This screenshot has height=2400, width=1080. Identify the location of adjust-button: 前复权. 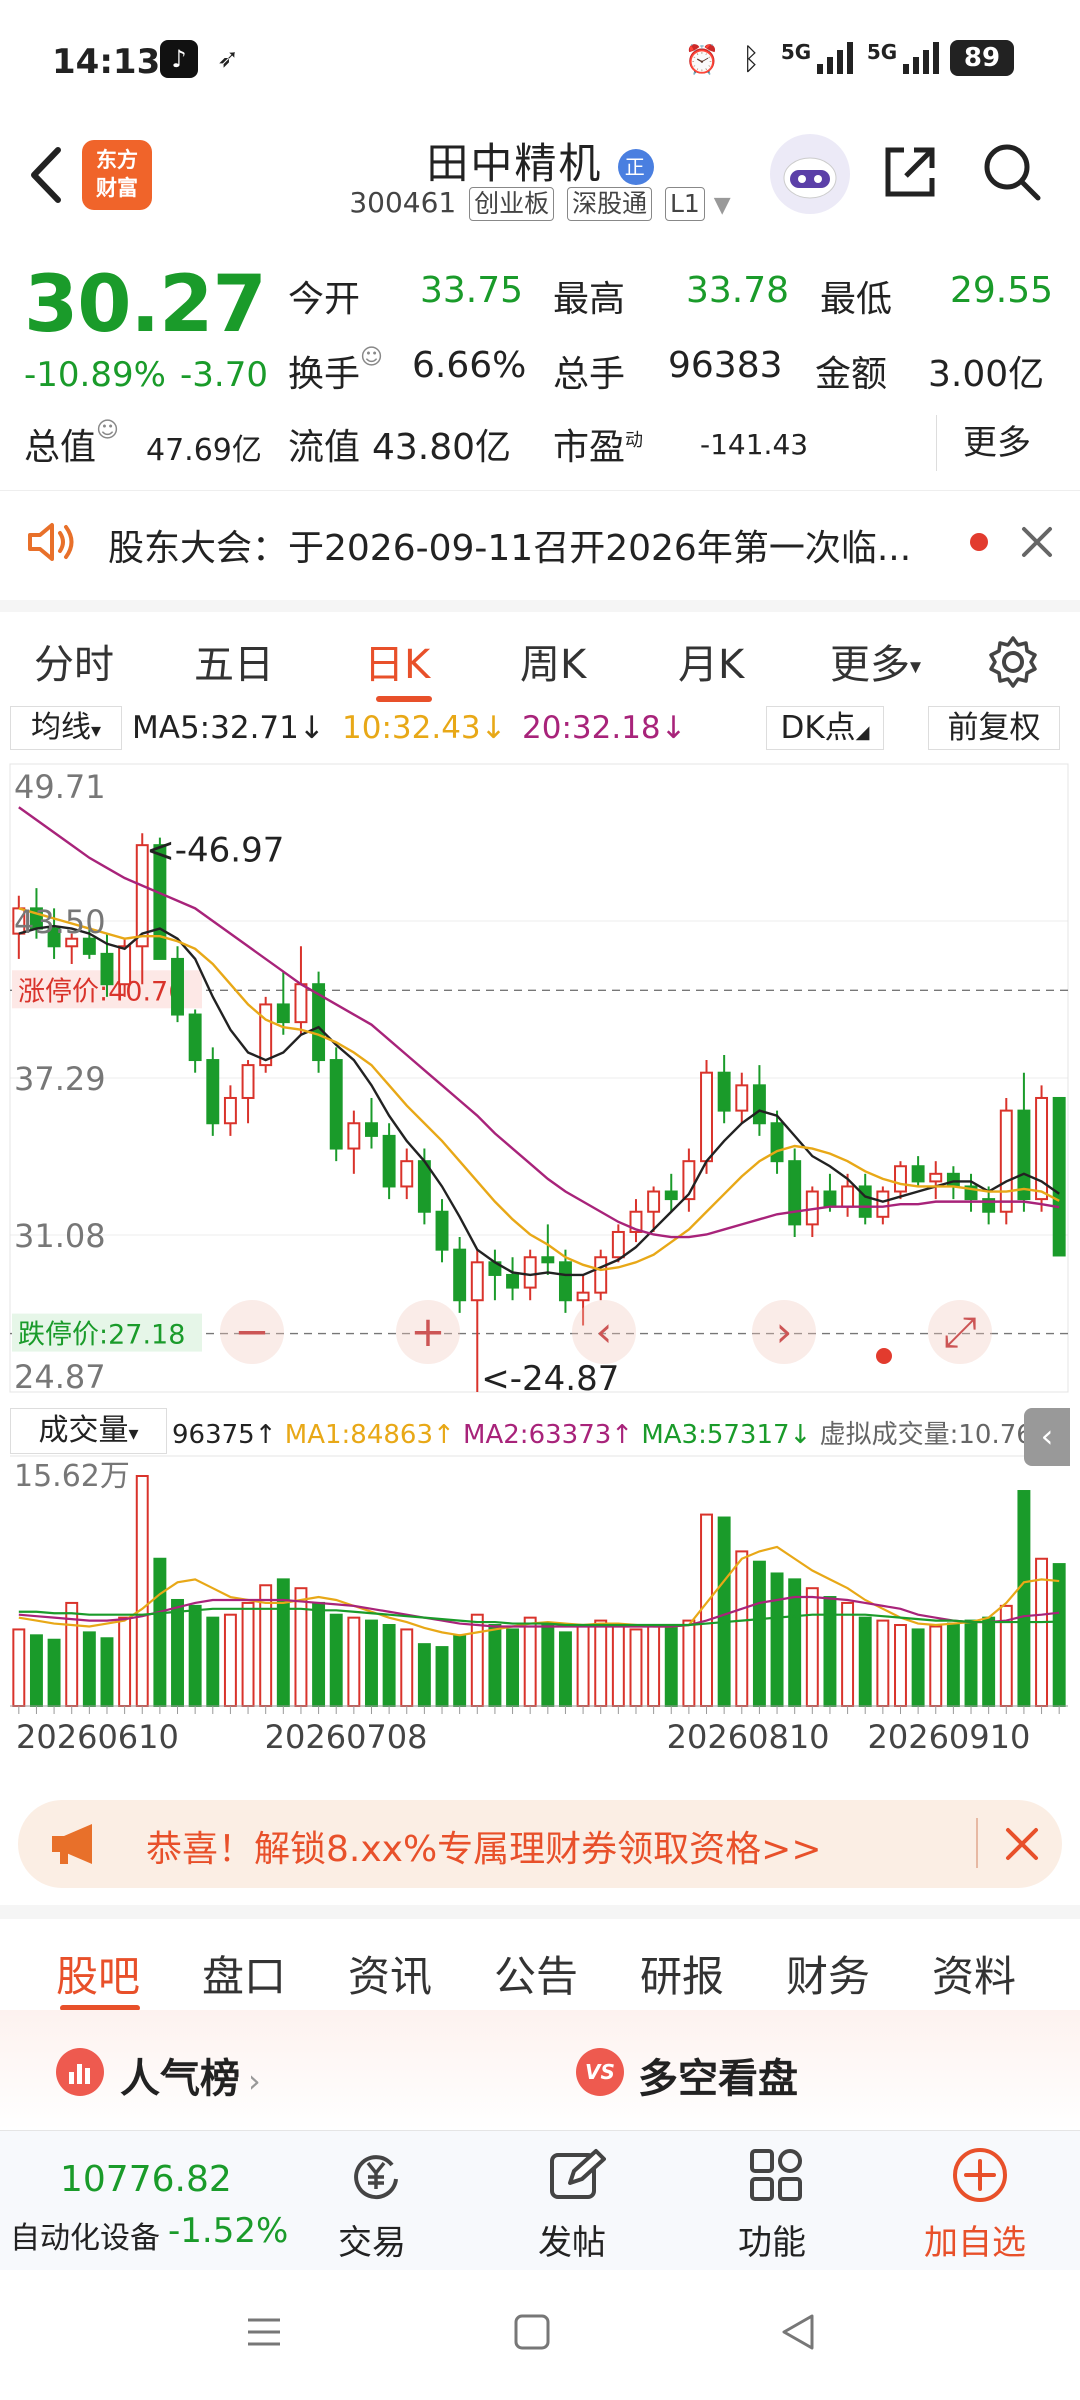
(994, 728).